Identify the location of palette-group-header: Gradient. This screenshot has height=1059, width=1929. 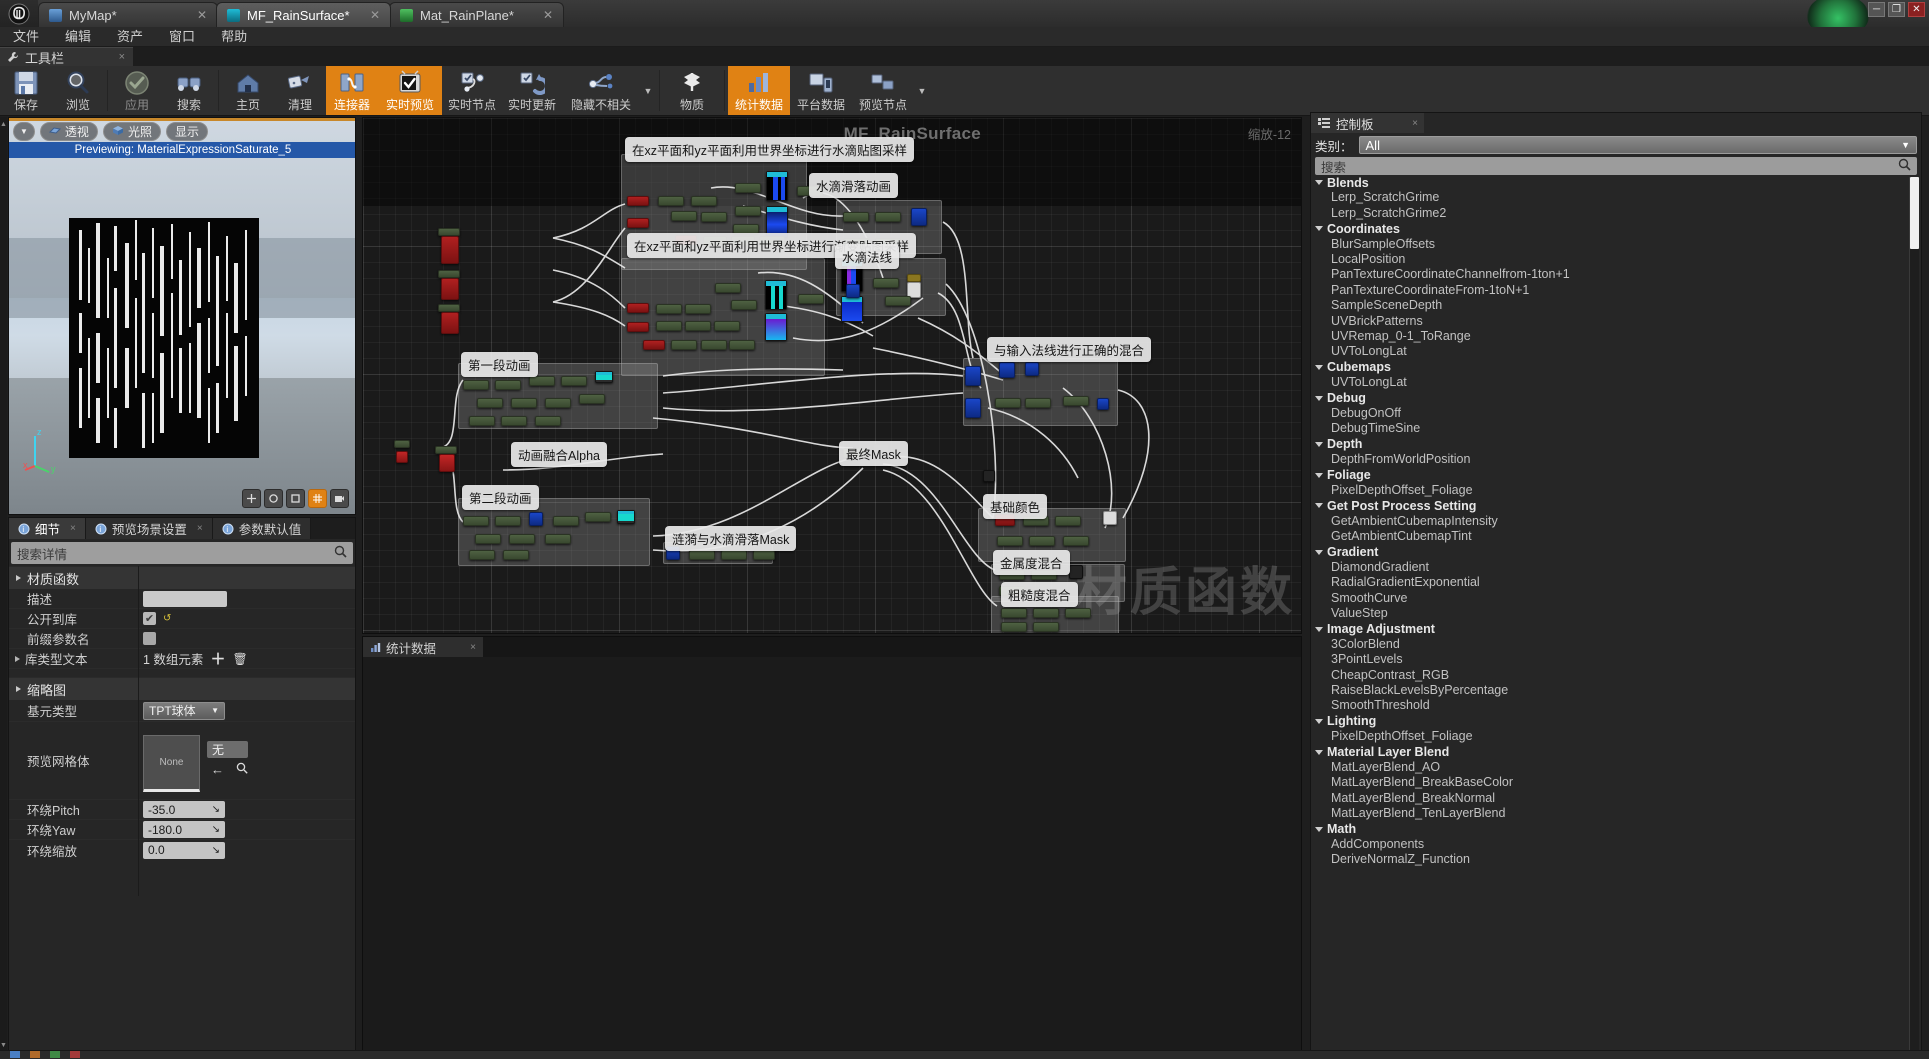
(1617, 551).